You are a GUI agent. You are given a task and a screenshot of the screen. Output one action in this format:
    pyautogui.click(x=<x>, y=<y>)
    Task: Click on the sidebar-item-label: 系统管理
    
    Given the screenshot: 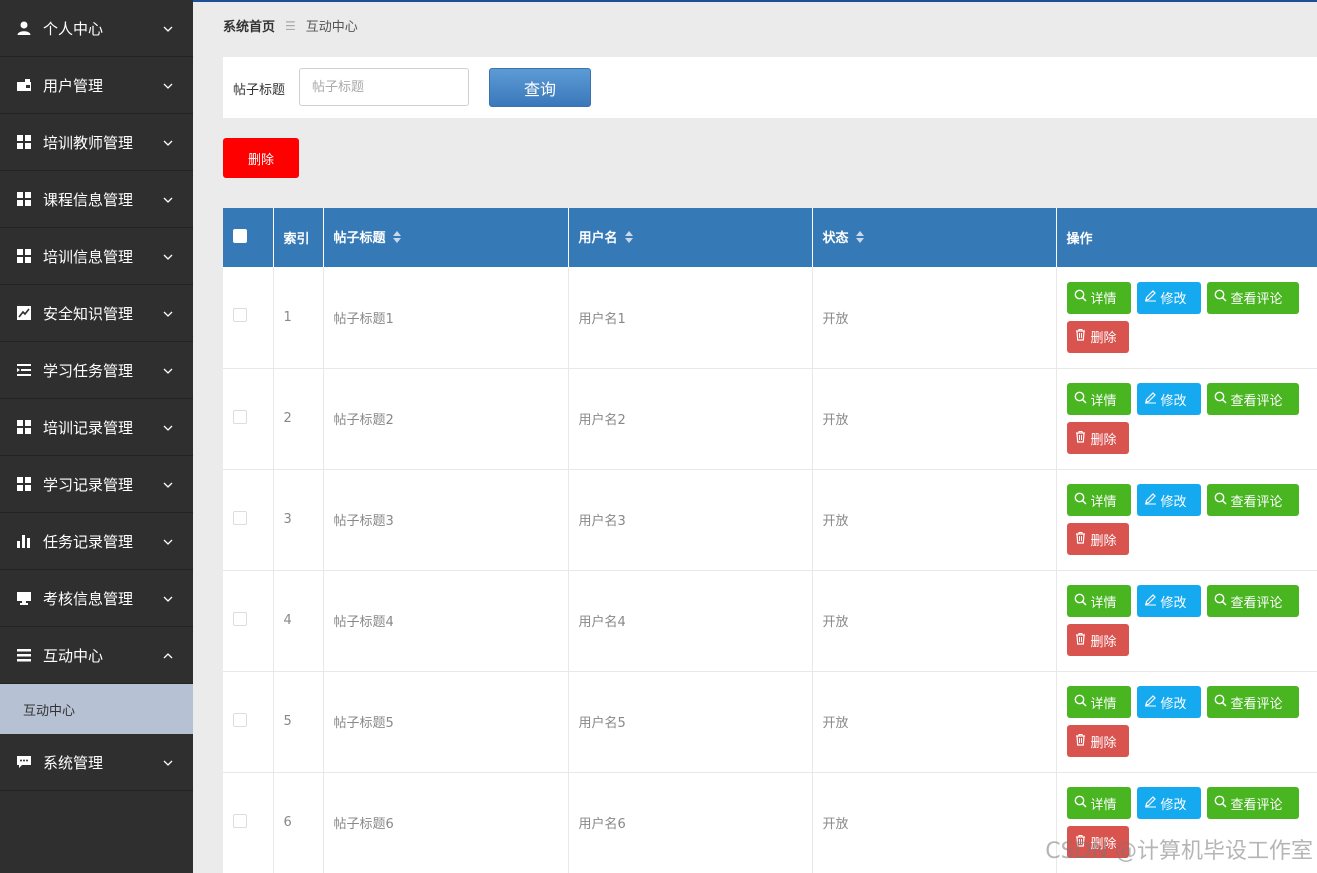 What is the action you would take?
    pyautogui.click(x=73, y=762)
    